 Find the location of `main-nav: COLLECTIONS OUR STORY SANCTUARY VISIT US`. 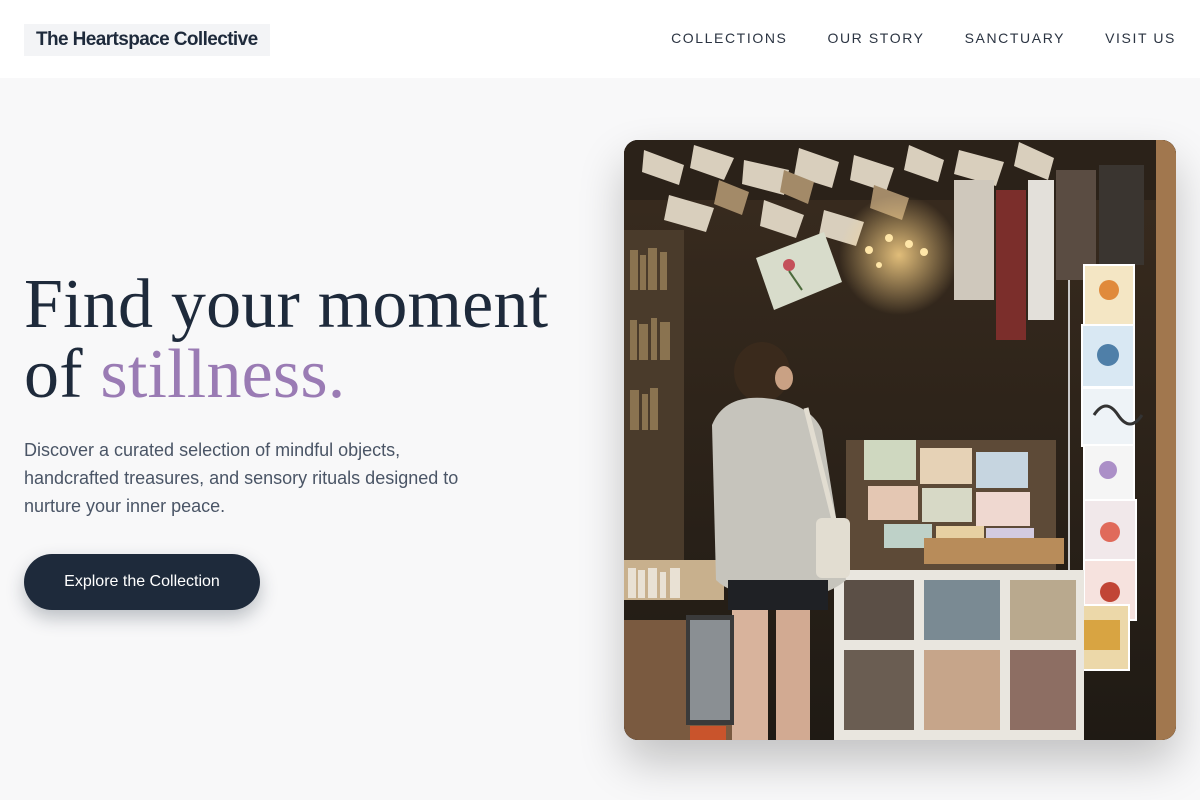

main-nav: COLLECTIONS OUR STORY SANCTUARY VISIT US is located at coordinates (923, 38).